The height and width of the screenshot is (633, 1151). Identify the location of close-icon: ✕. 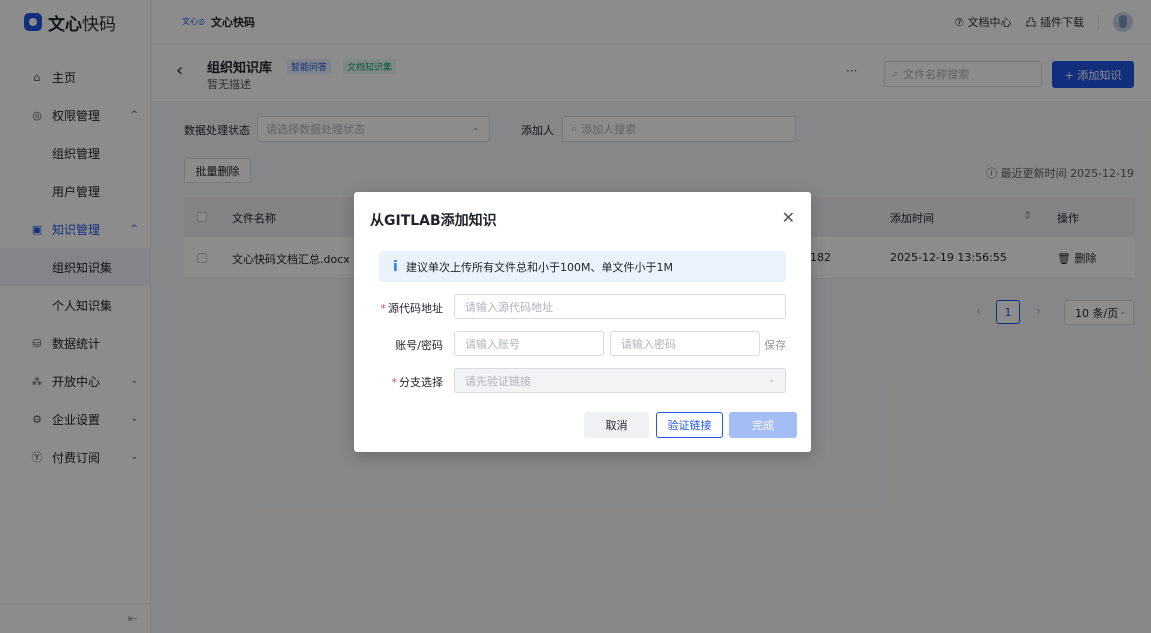
(788, 217).